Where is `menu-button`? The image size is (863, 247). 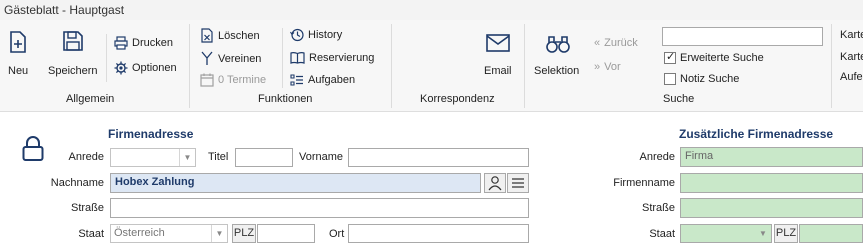 menu-button is located at coordinates (518, 183).